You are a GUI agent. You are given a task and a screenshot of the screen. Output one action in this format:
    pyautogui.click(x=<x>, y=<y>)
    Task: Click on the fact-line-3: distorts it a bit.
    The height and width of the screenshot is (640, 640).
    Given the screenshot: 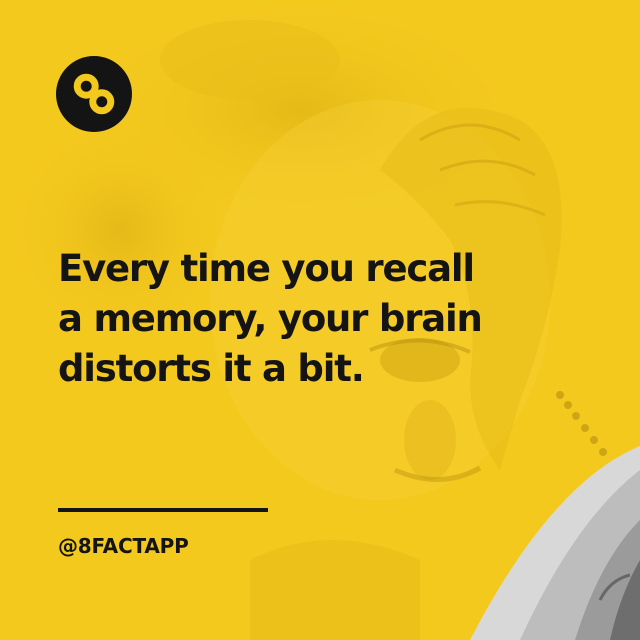 What is the action you would take?
    pyautogui.click(x=211, y=368)
    